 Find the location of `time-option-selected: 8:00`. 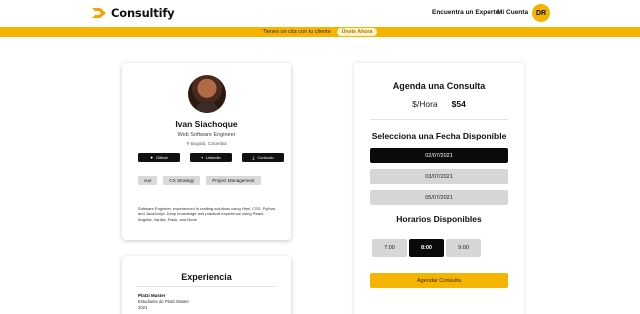

time-option-selected: 8:00 is located at coordinates (426, 248).